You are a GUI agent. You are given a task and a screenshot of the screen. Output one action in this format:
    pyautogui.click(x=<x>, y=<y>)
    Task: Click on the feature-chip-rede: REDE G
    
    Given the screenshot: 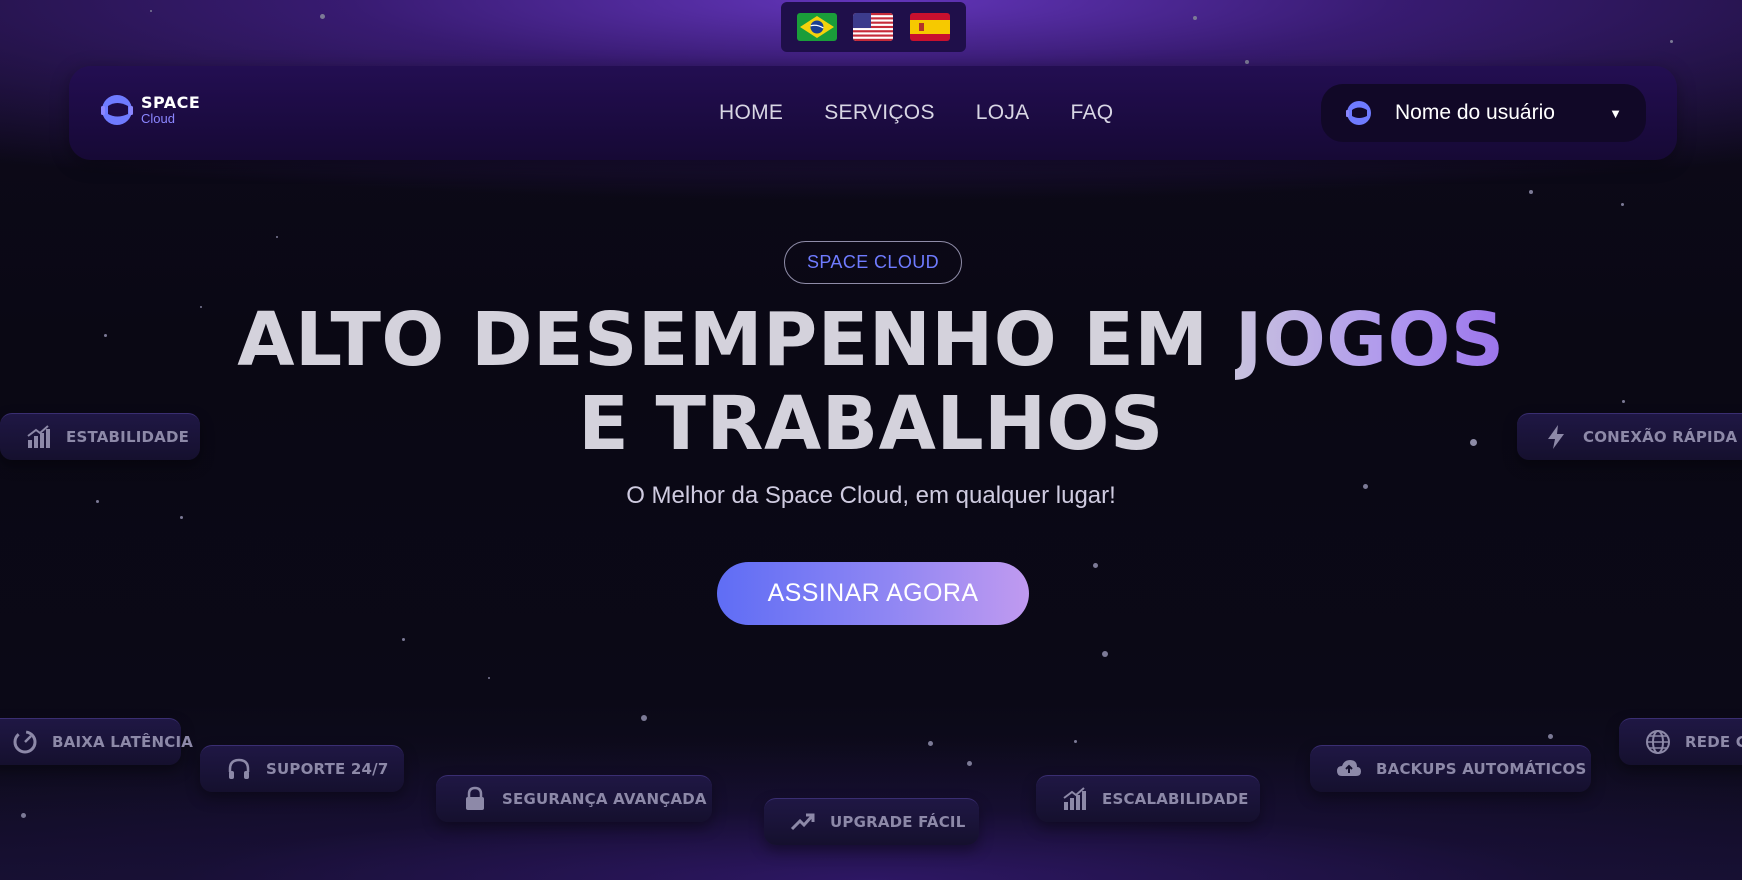 What is the action you would take?
    pyautogui.click(x=1680, y=741)
    